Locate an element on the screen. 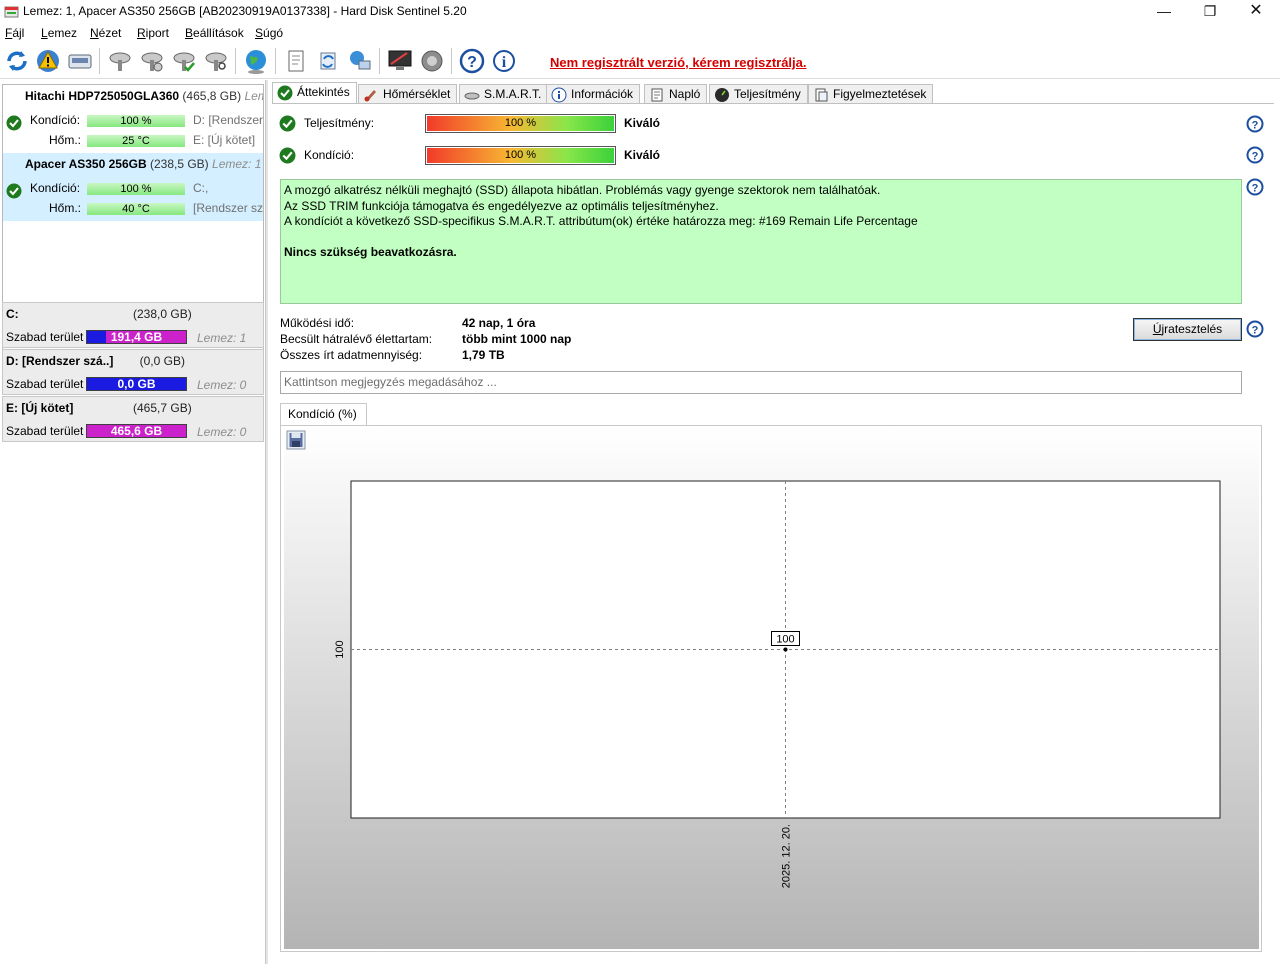  report-icon is located at coordinates (296, 61).